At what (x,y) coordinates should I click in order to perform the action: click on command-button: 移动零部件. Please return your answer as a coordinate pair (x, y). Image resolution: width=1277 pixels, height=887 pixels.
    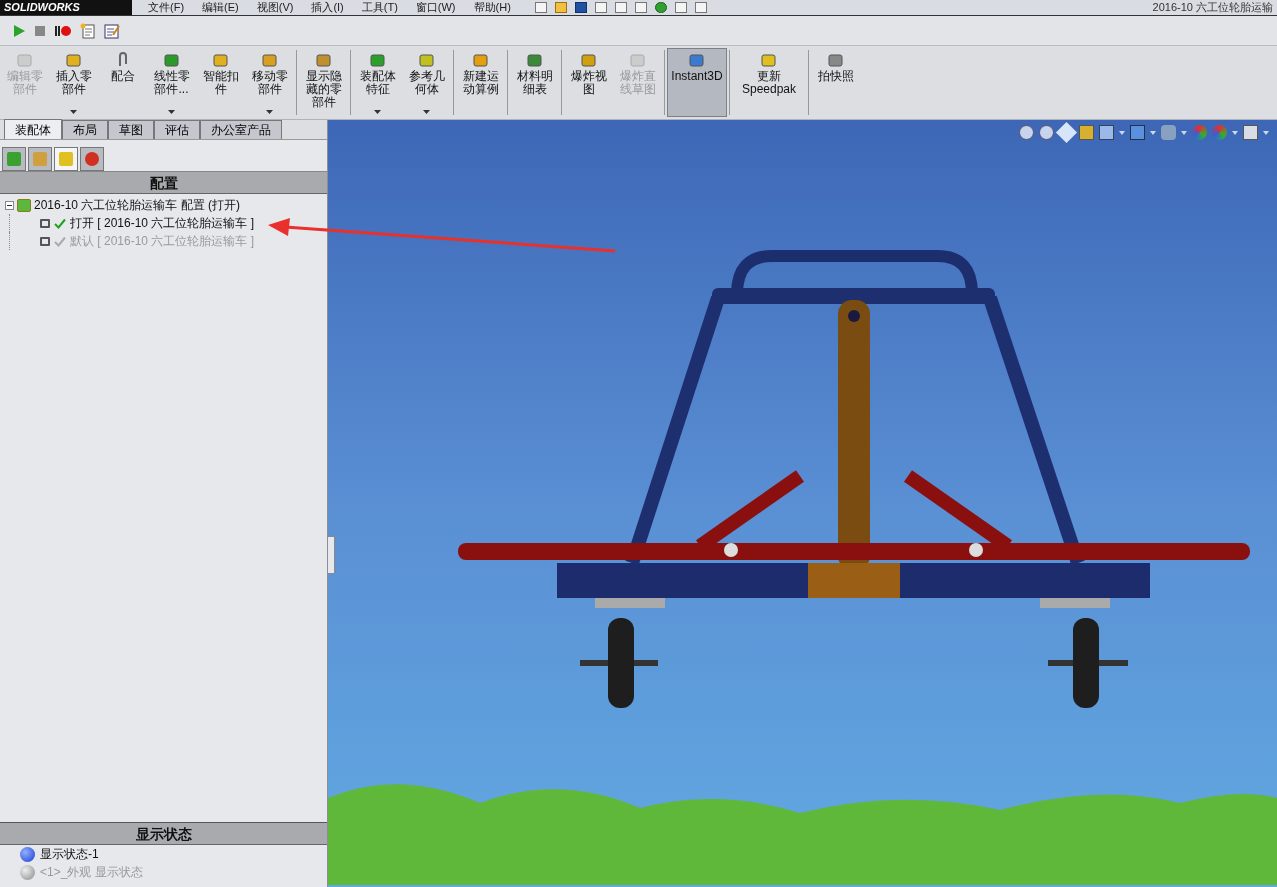
    Looking at the image, I should click on (269, 82).